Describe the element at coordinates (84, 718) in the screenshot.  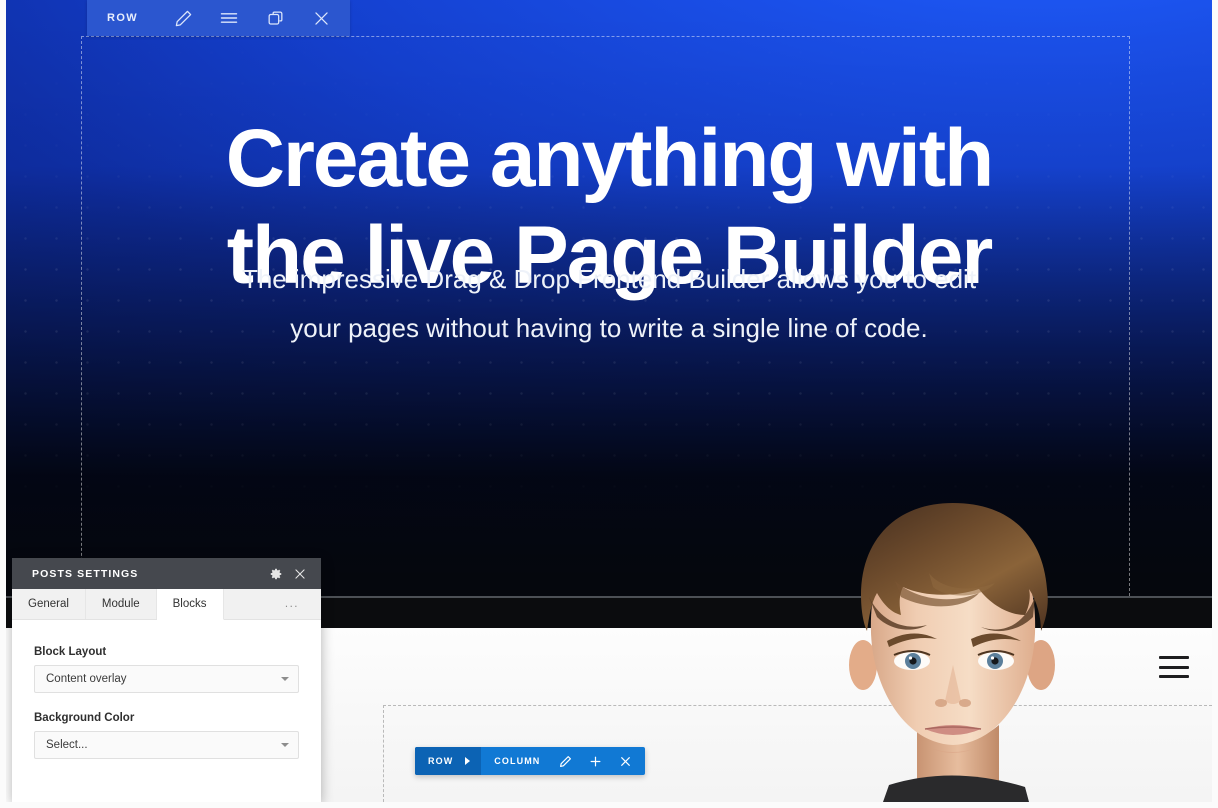
I see `background-color-label: Background Color` at that location.